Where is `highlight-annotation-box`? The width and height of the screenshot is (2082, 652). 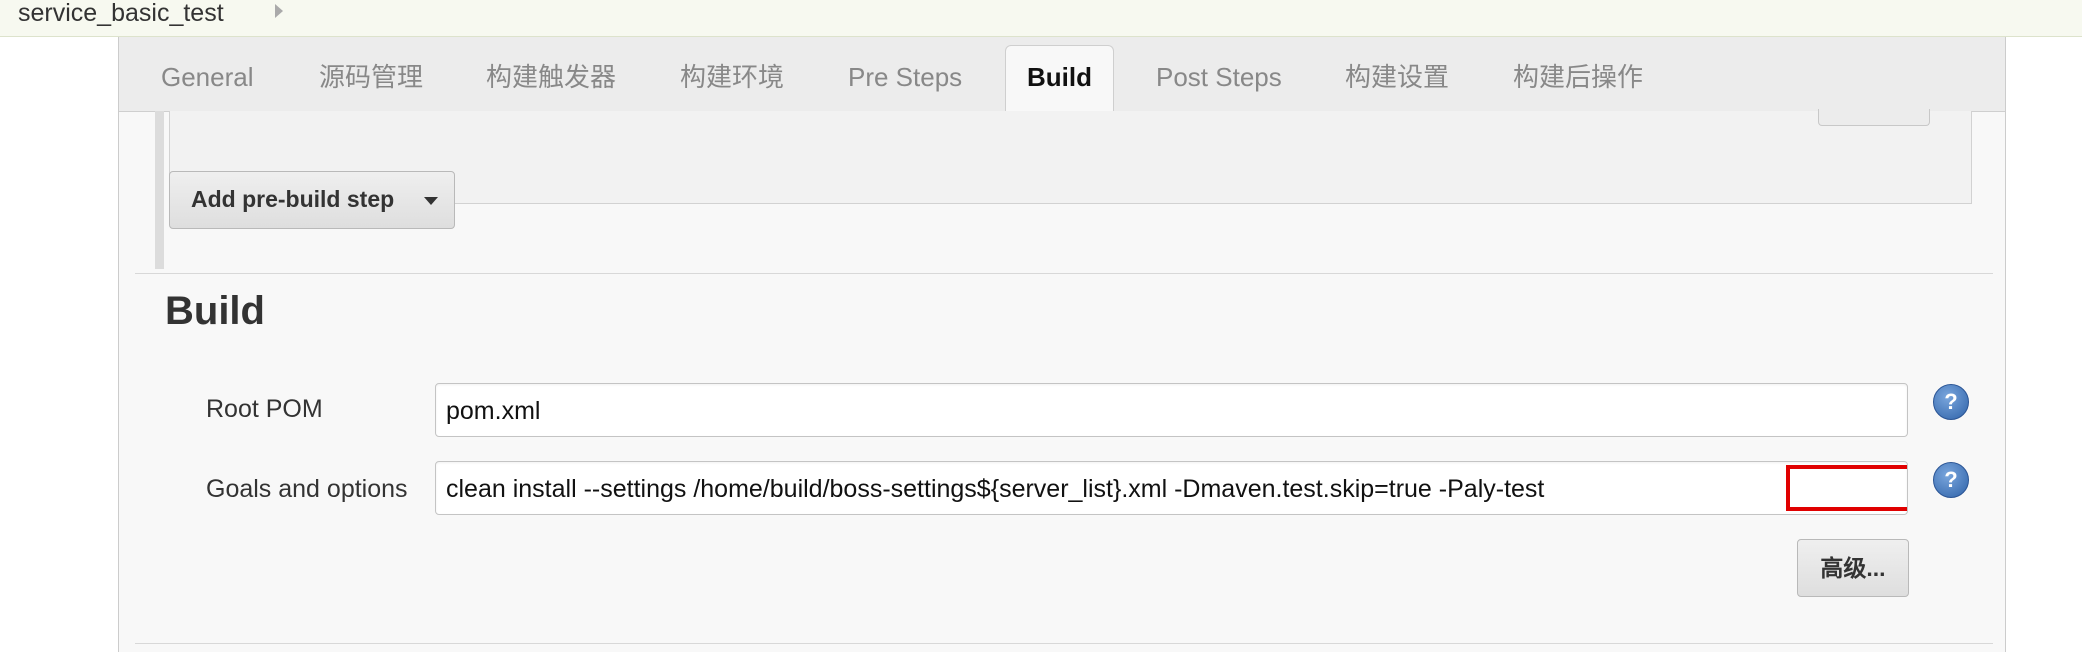
highlight-annotation-box is located at coordinates (1846, 488).